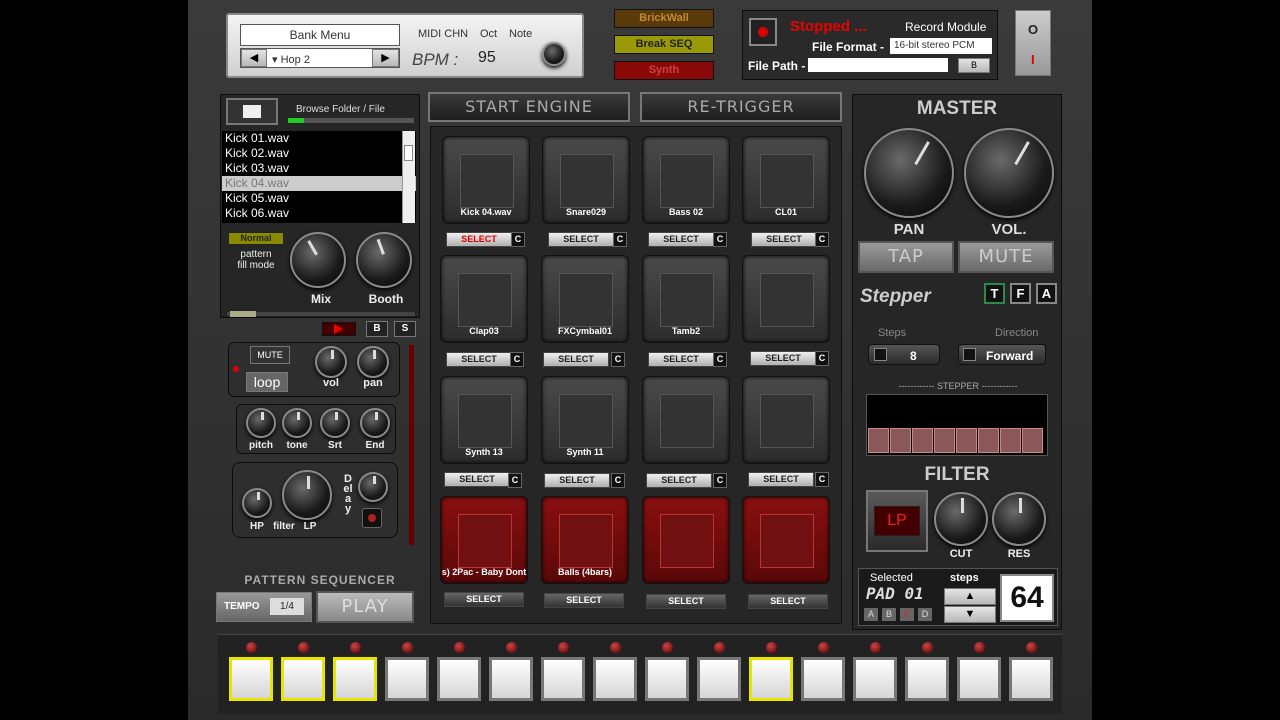  I want to click on pad-11-c-button: C, so click(720, 480).